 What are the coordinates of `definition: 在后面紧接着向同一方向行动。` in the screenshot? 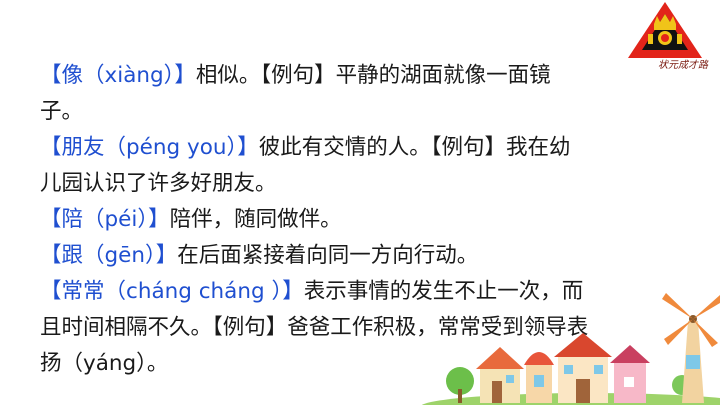 It's located at (328, 255).